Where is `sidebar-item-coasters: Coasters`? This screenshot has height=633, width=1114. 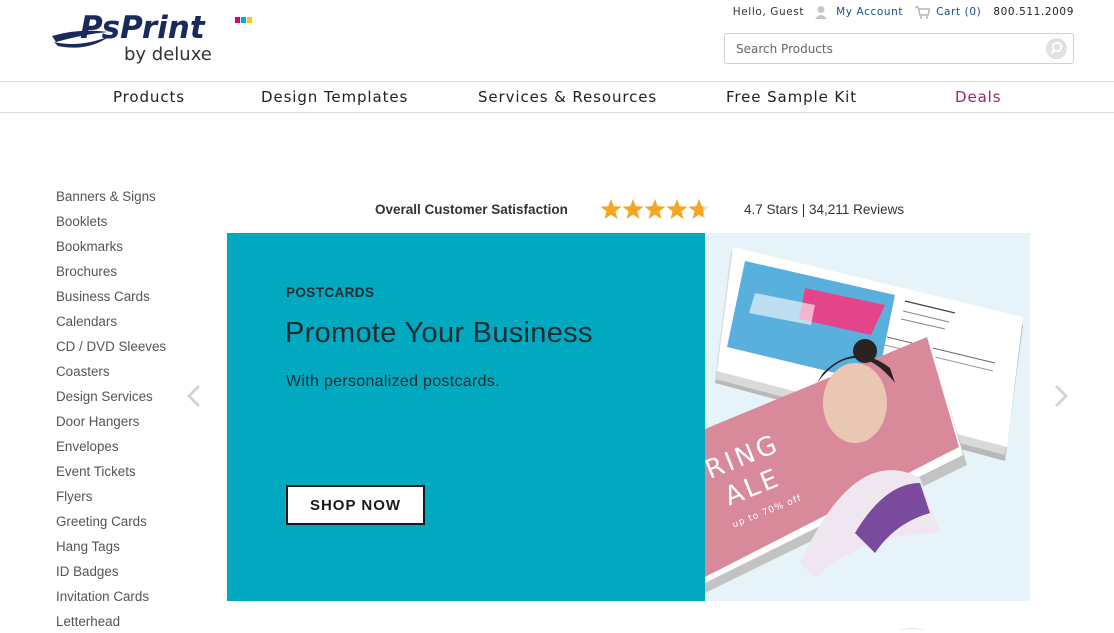 sidebar-item-coasters: Coasters is located at coordinates (131, 374).